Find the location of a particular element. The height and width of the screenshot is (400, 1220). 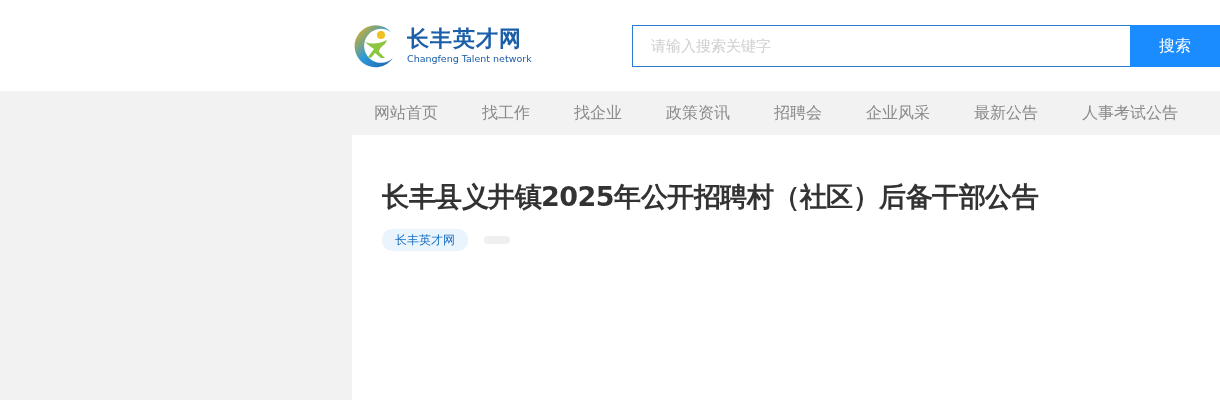

search-button: 搜索 is located at coordinates (1175, 45).